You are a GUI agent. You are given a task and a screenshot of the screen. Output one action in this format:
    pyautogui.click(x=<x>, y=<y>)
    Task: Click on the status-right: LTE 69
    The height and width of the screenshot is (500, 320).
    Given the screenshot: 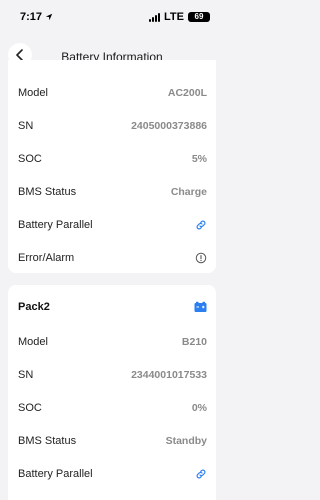 What is the action you would take?
    pyautogui.click(x=179, y=17)
    